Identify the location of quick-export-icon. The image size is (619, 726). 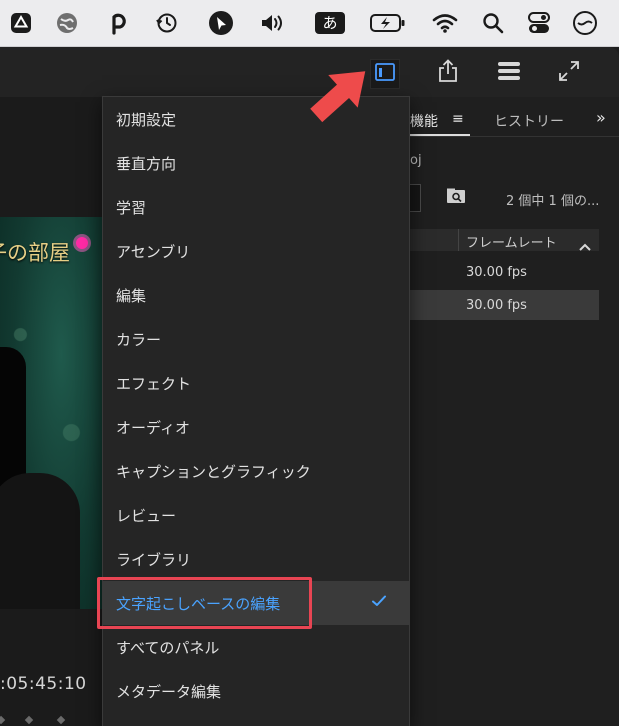
(509, 73).